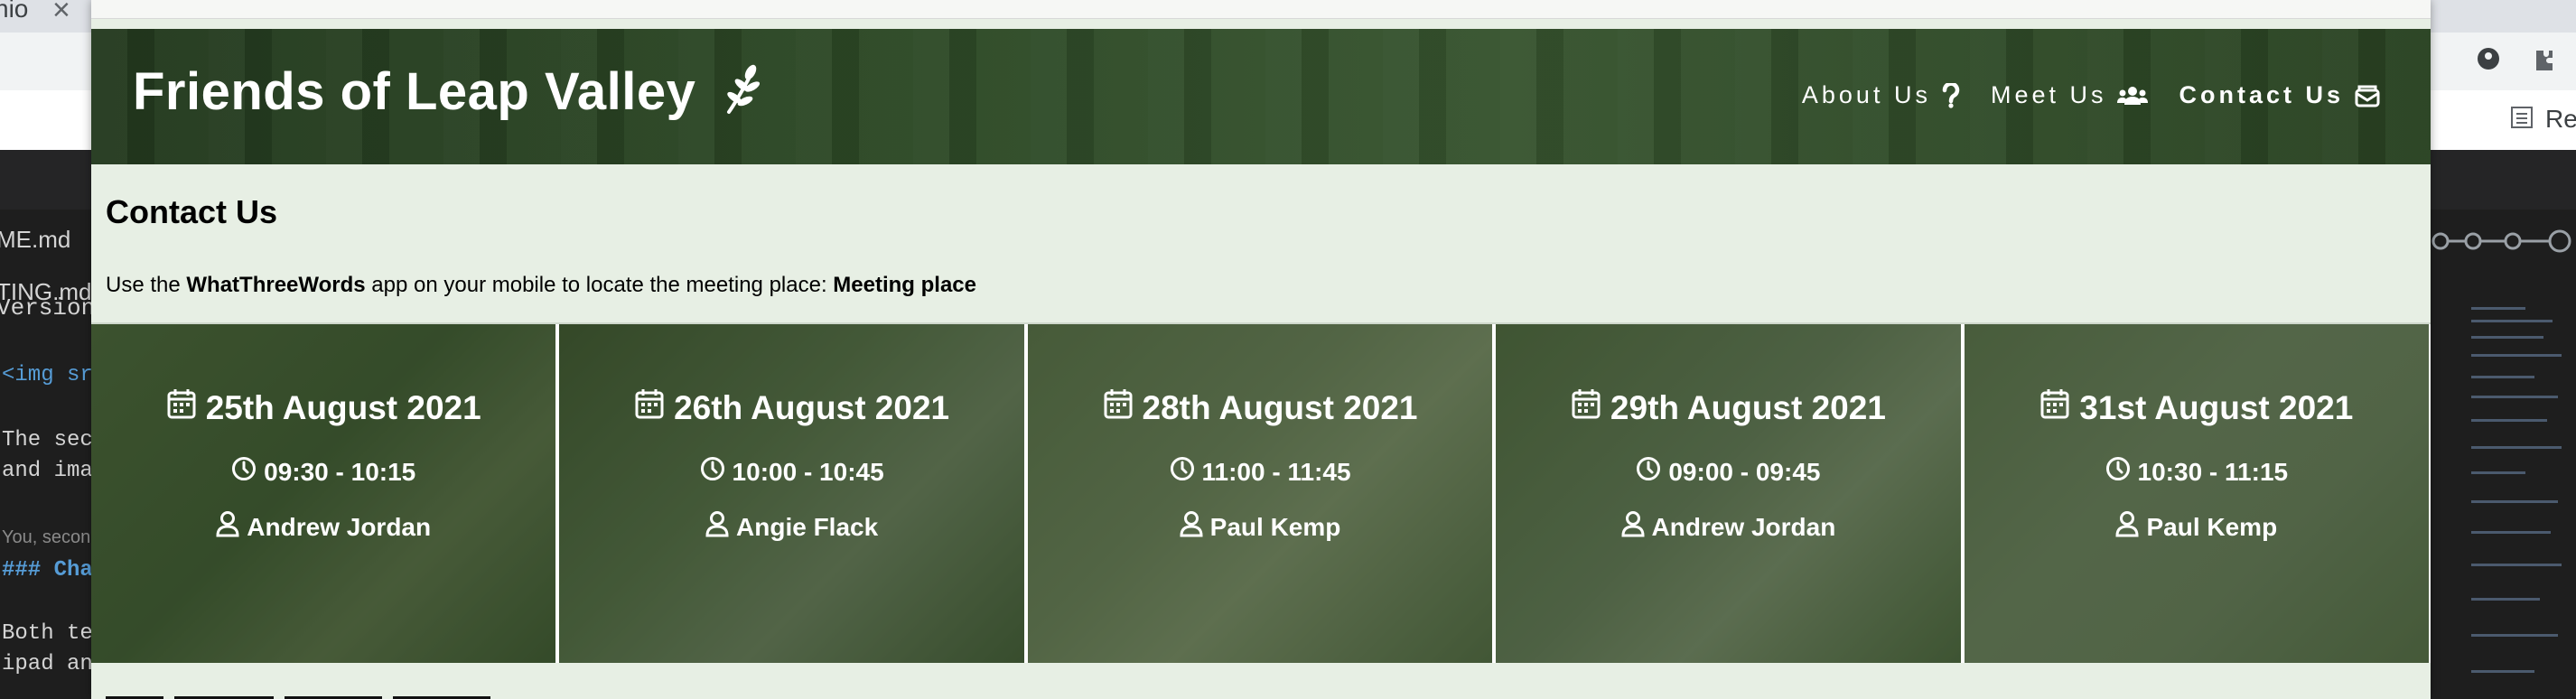 The width and height of the screenshot is (2576, 699). Describe the element at coordinates (742, 95) in the screenshot. I see `leaf-sprig-icon` at that location.